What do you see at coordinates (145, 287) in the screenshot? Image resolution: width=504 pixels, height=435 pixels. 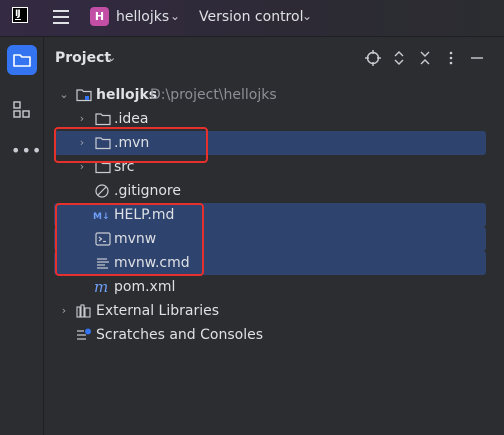 I see `tree-row-label: pom.xml` at bounding box center [145, 287].